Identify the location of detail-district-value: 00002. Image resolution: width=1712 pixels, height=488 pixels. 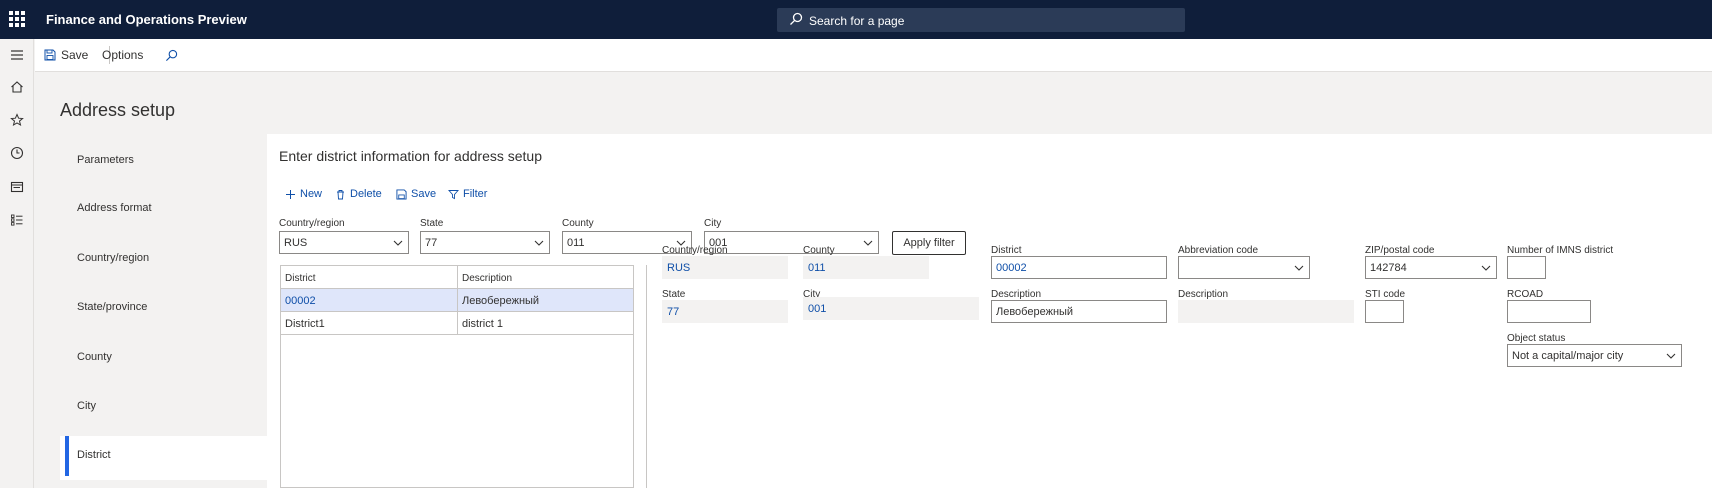
(1011, 268).